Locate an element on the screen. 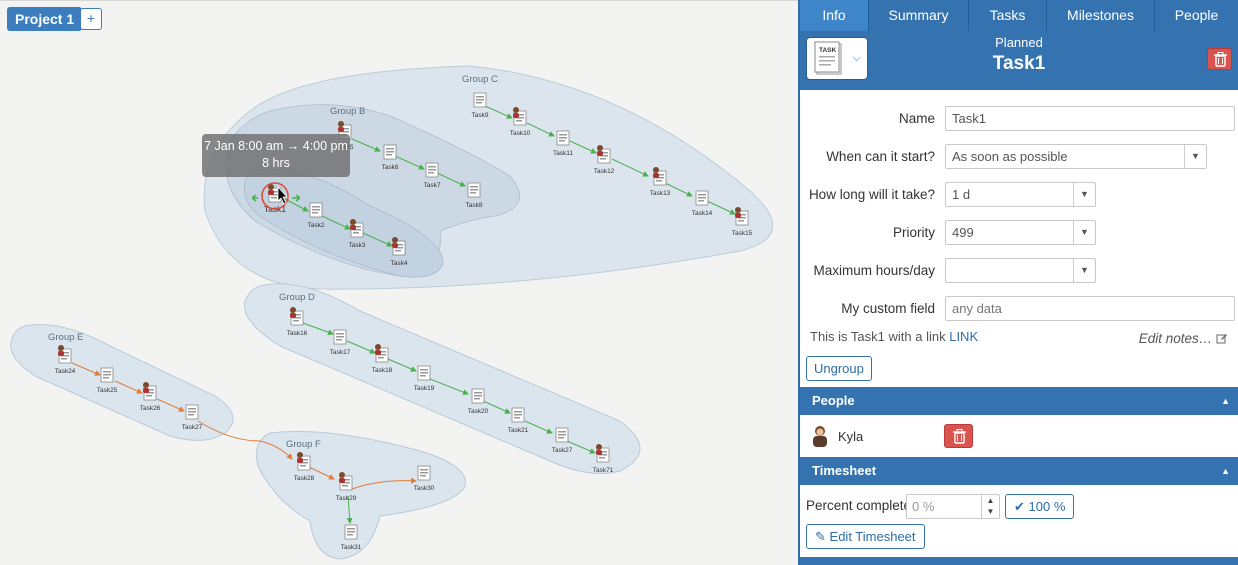  group-f-label: Group F is located at coordinates (303, 444).